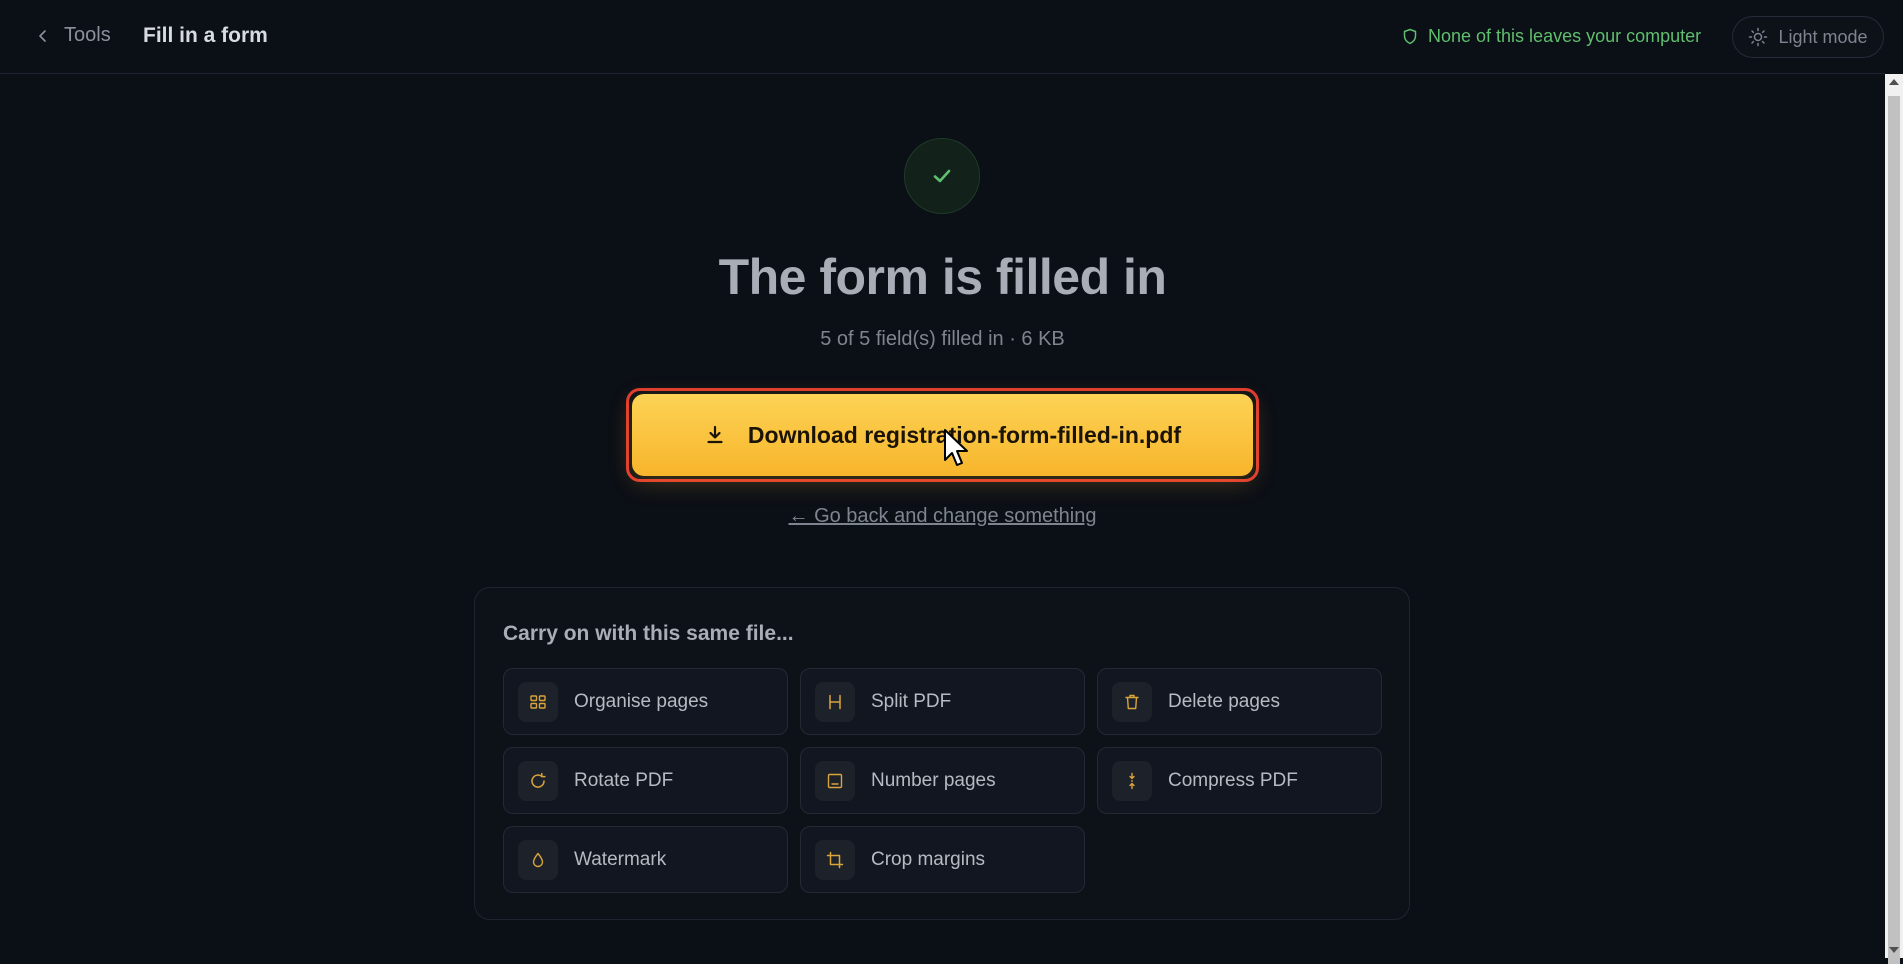 Image resolution: width=1903 pixels, height=964 pixels. What do you see at coordinates (835, 701) in the screenshot?
I see `split-icon` at bounding box center [835, 701].